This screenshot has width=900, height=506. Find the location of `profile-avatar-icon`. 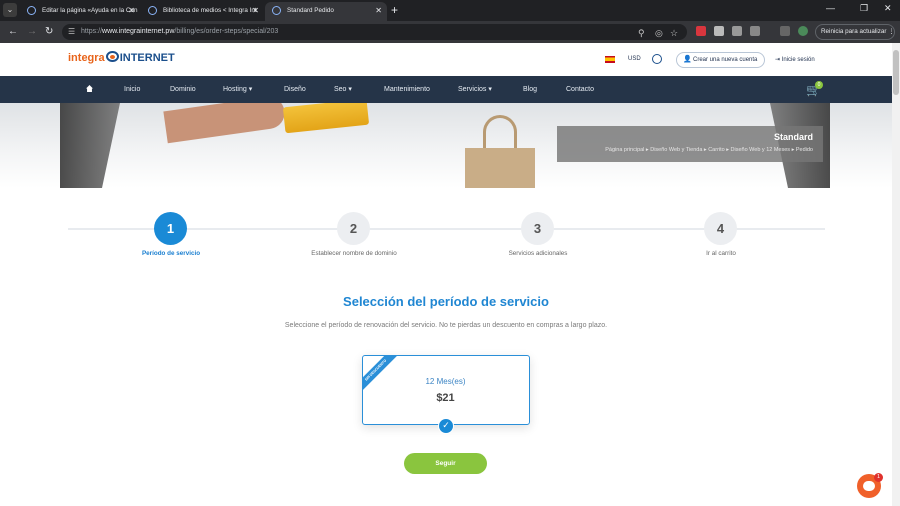

profile-avatar-icon is located at coordinates (803, 31).